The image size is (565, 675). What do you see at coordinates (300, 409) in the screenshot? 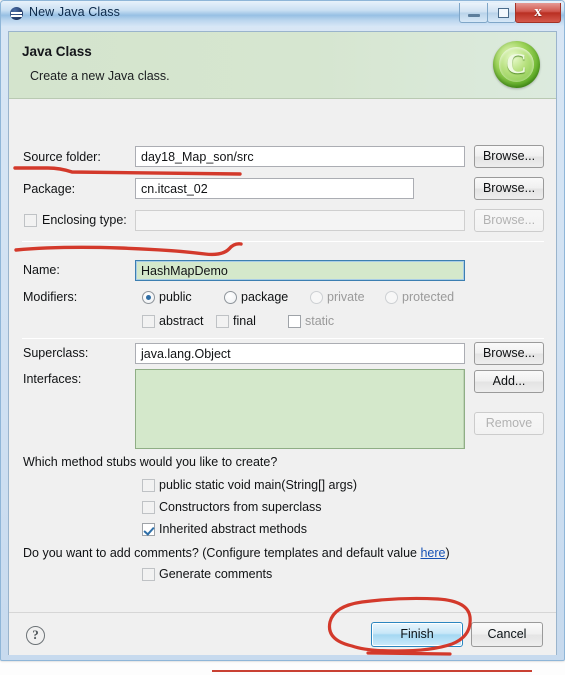
I see `interfaces-list` at bounding box center [300, 409].